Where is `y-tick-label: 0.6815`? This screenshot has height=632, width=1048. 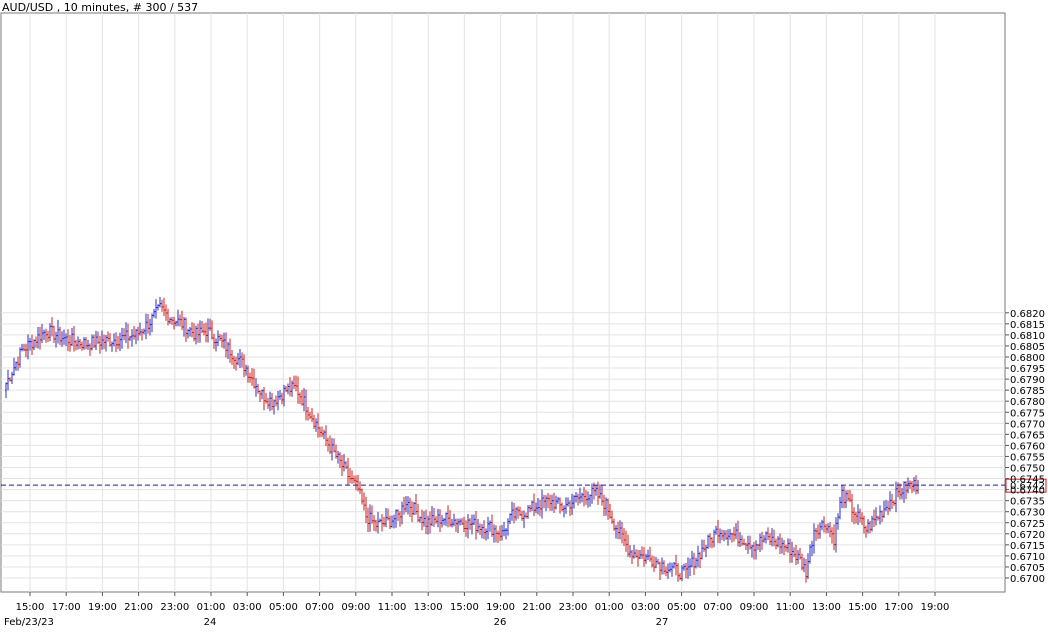
y-tick-label: 0.6815 is located at coordinates (1027, 325).